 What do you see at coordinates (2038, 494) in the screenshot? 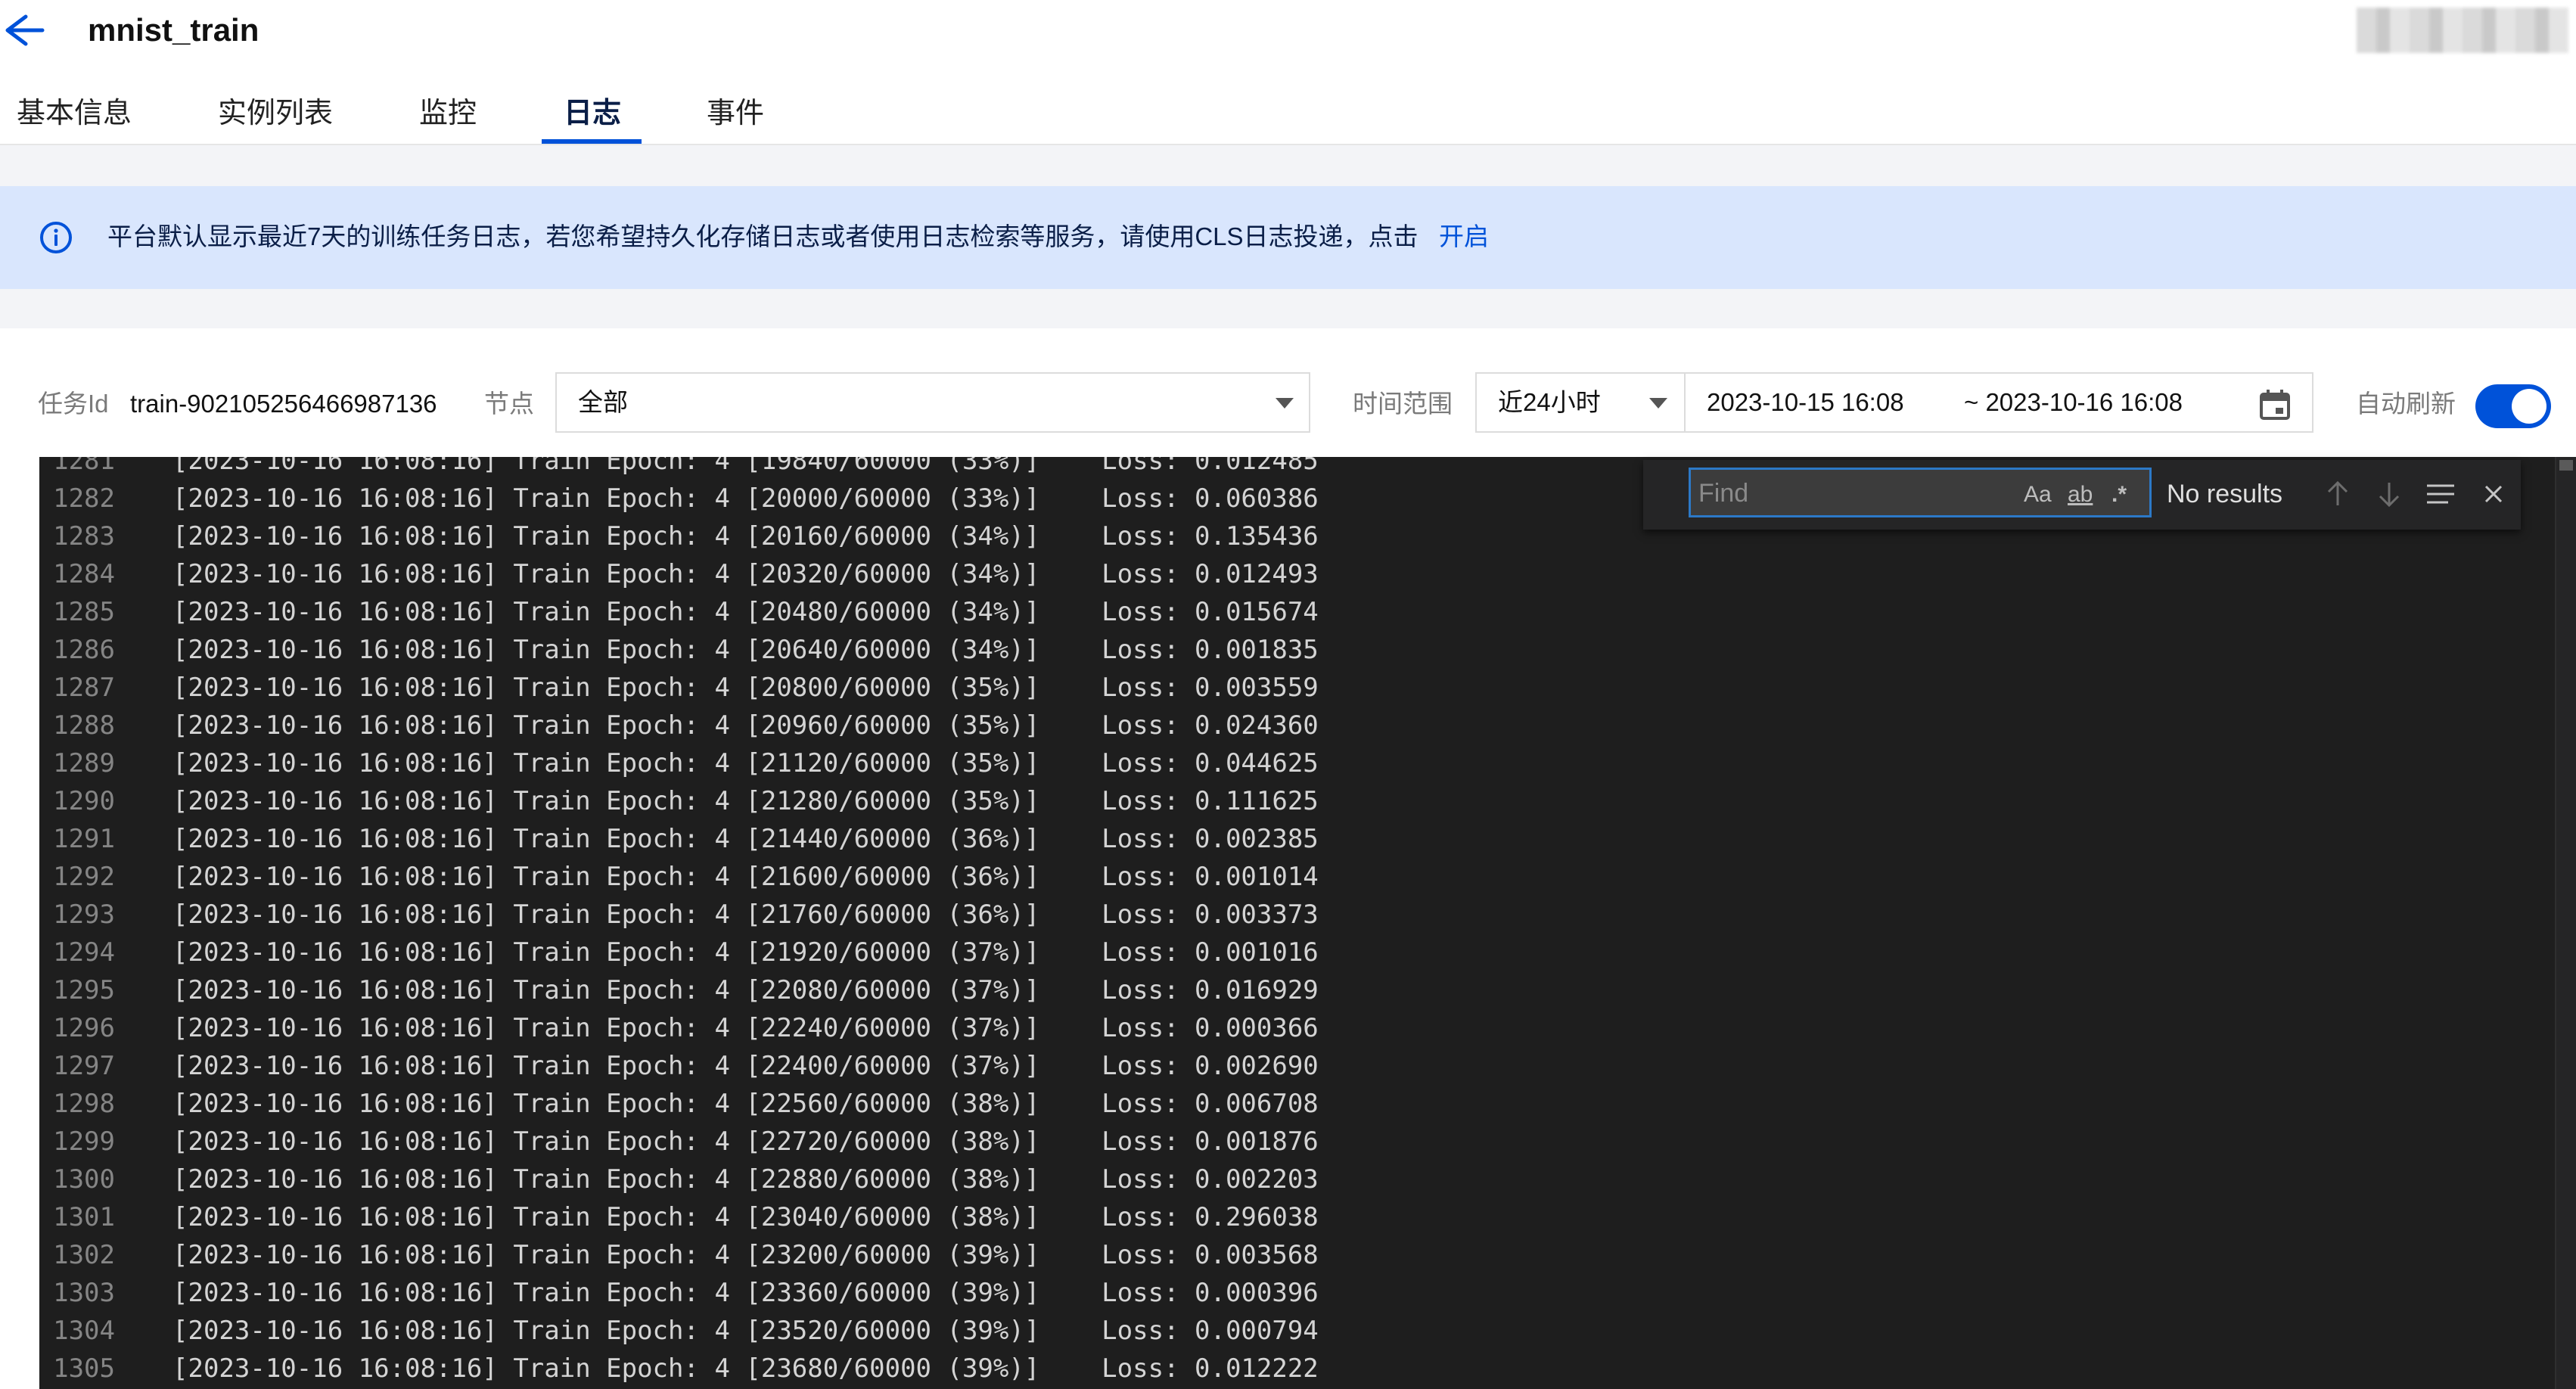
I see `match-case-toggle: Aa` at bounding box center [2038, 494].